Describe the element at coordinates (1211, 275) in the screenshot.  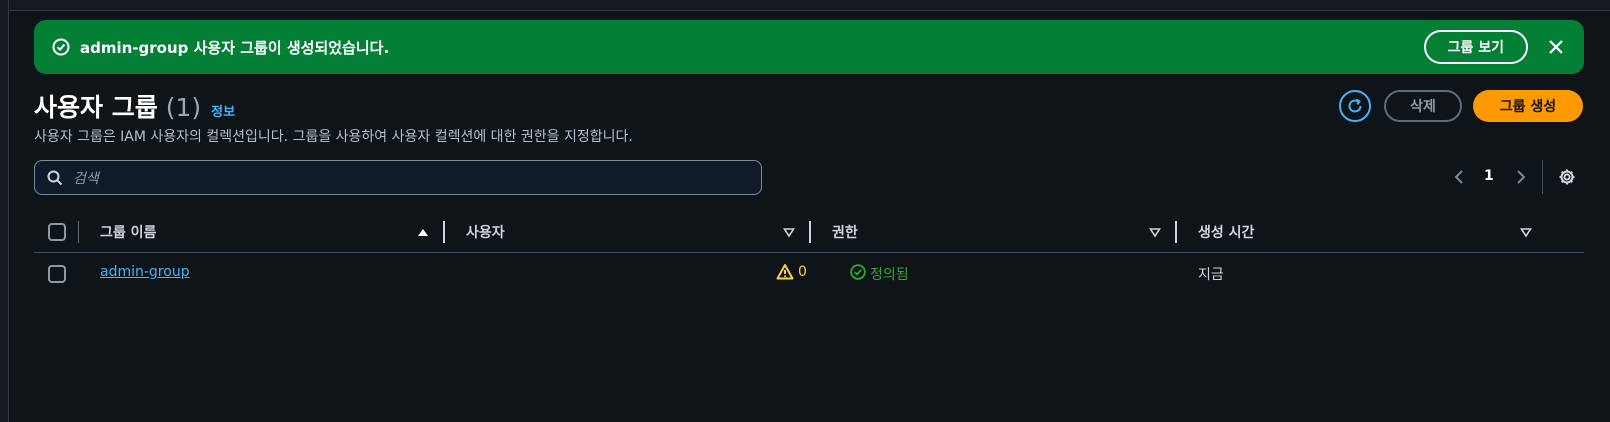
I see `created-time: 지금` at that location.